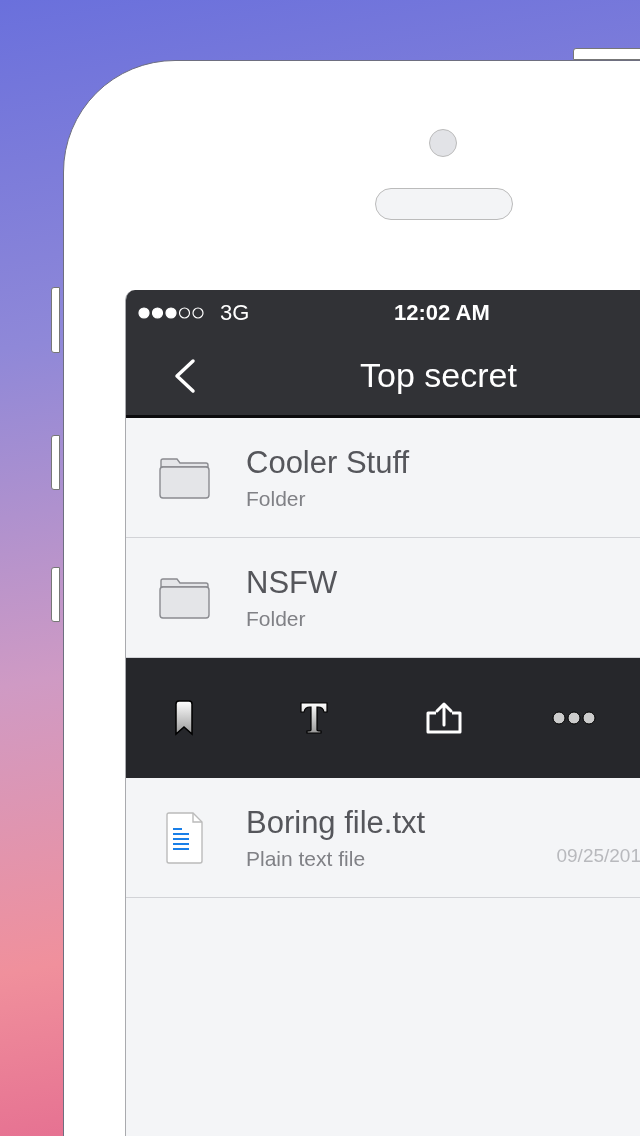 This screenshot has width=640, height=1136. I want to click on letter-t-icon, so click(314, 718).